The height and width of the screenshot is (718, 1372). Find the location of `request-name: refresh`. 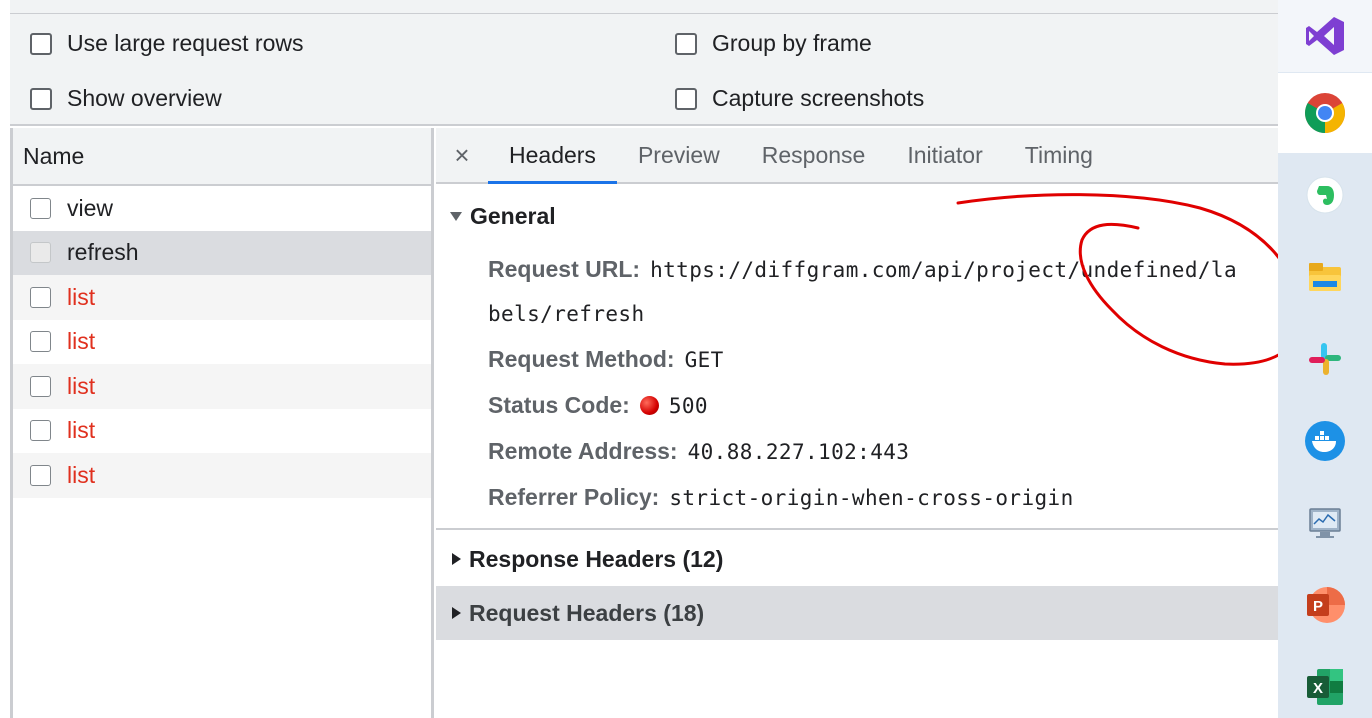

request-name: refresh is located at coordinates (103, 252).